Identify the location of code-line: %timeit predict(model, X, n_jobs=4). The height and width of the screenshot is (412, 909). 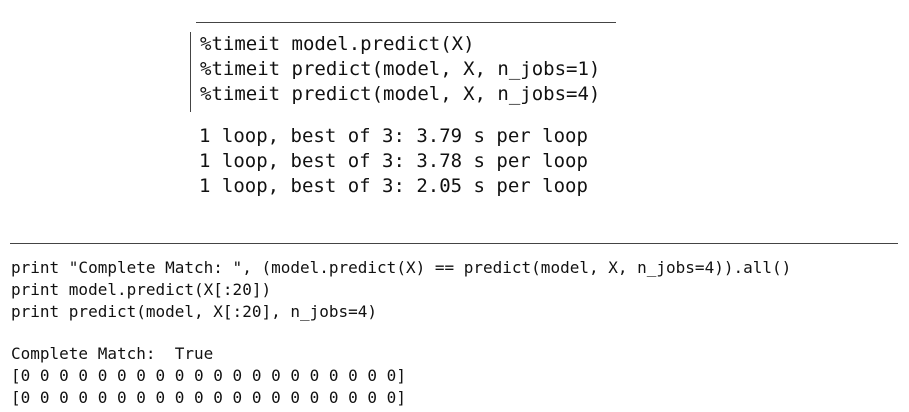
(400, 94).